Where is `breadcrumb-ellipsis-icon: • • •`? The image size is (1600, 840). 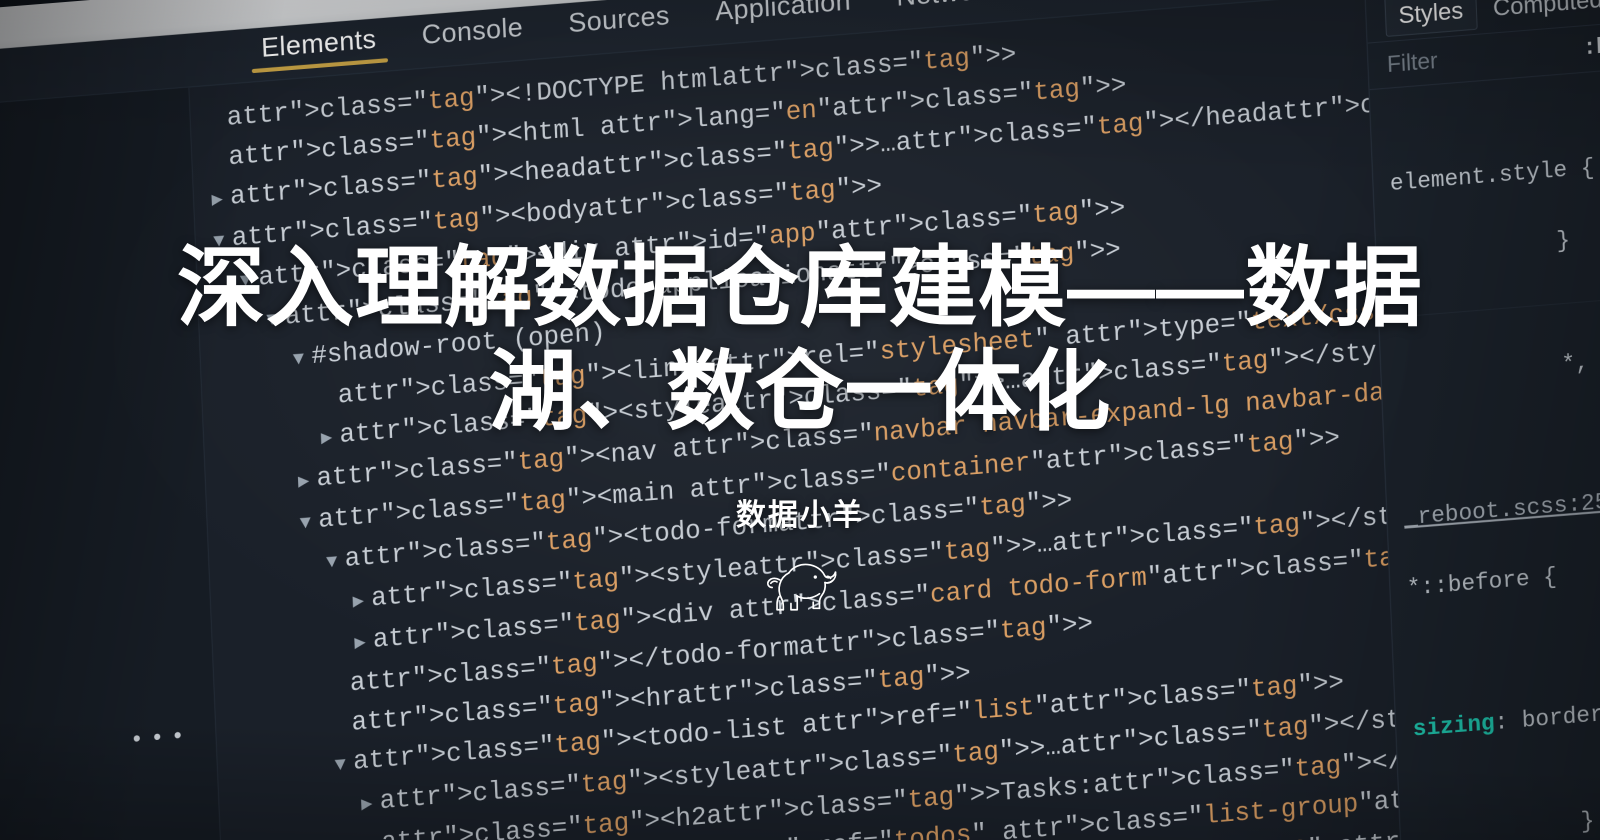
breadcrumb-ellipsis-icon: • • • is located at coordinates (158, 736).